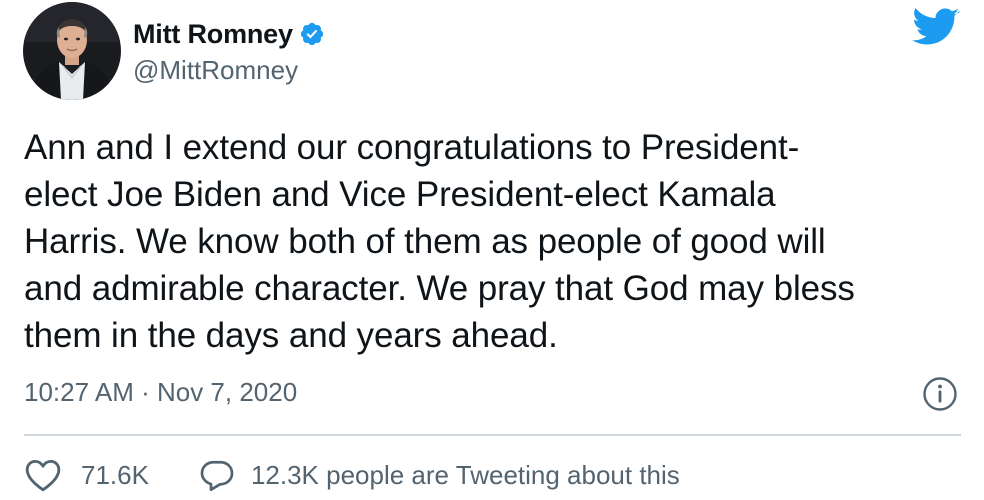 Image resolution: width=984 pixels, height=500 pixels. Describe the element at coordinates (936, 28) in the screenshot. I see `twitter-bird-icon` at that location.